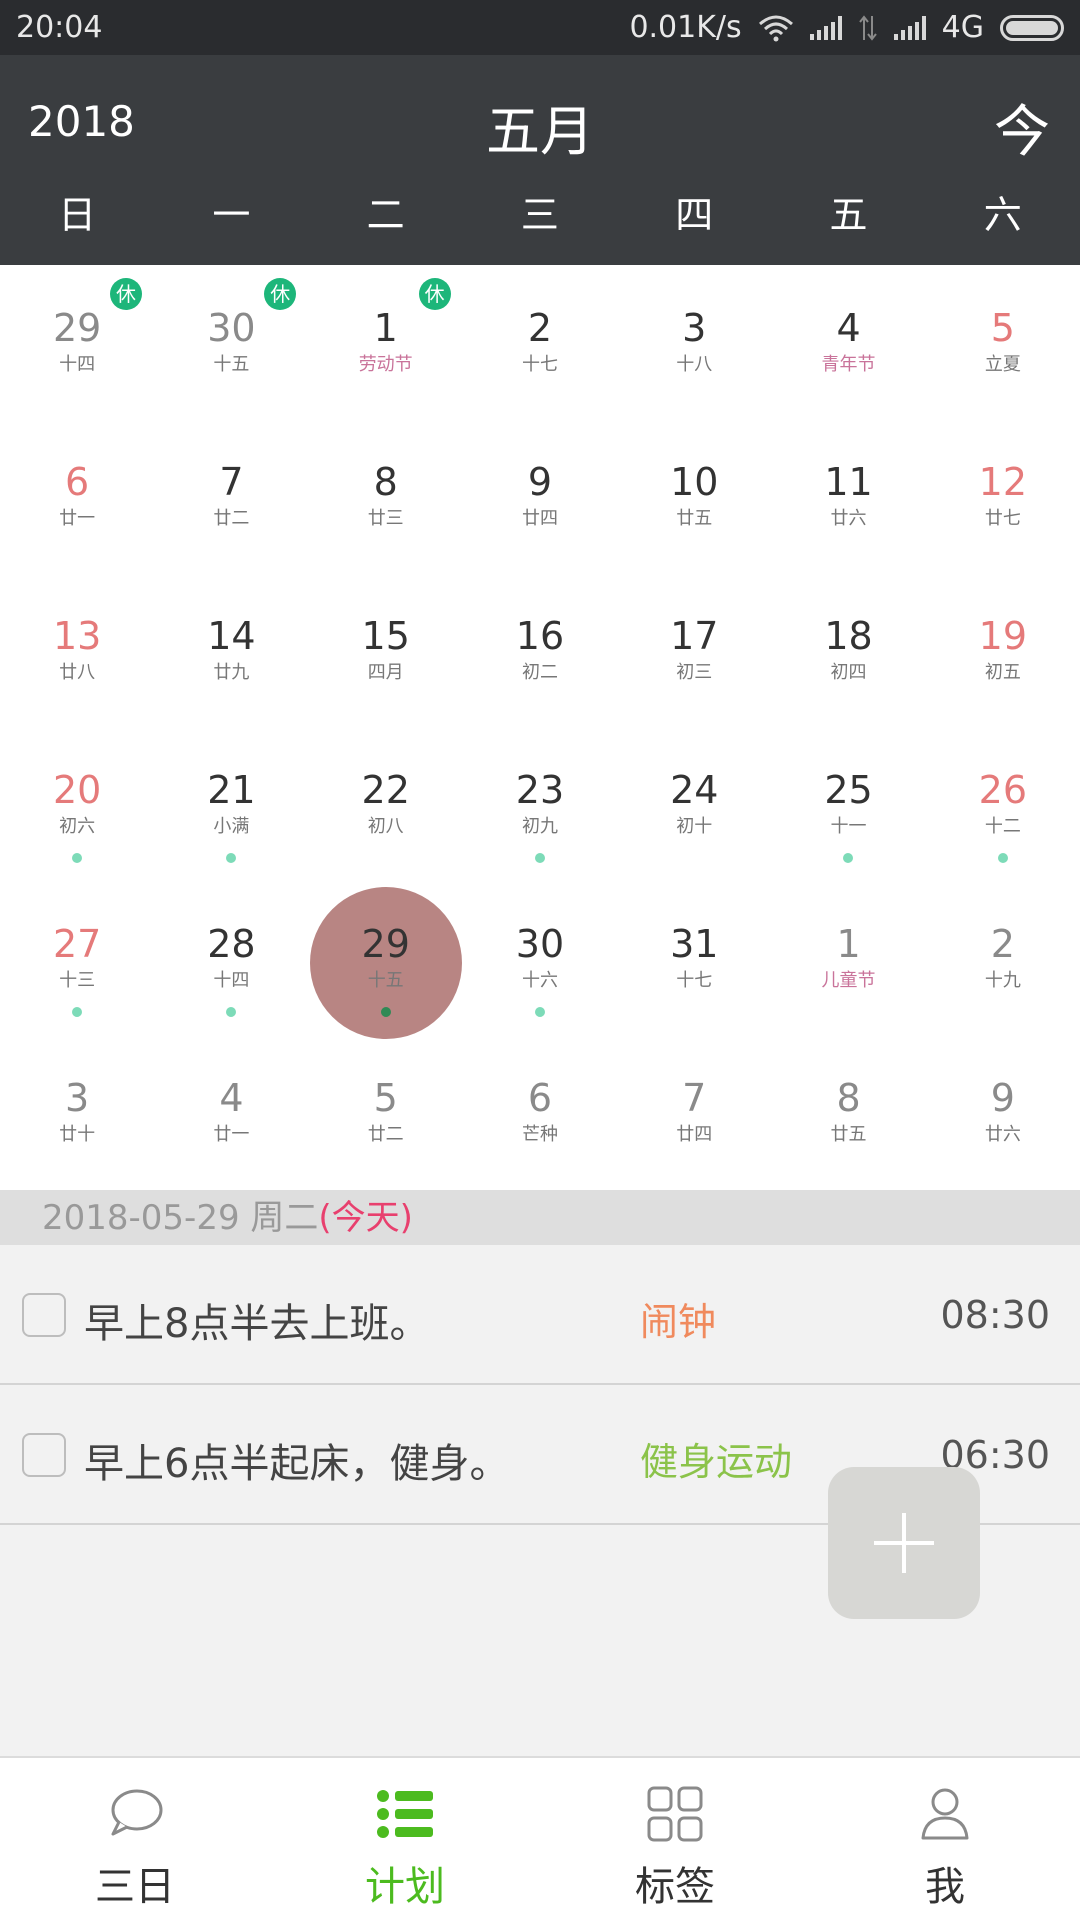 The width and height of the screenshot is (1080, 1920). Describe the element at coordinates (77, 790) in the screenshot. I see `day-number: 20` at that location.